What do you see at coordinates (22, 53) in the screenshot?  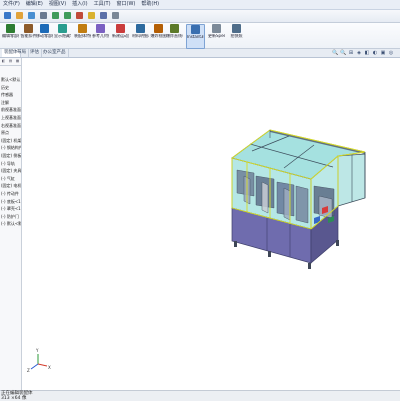 I see `tab-1: 布局` at bounding box center [22, 53].